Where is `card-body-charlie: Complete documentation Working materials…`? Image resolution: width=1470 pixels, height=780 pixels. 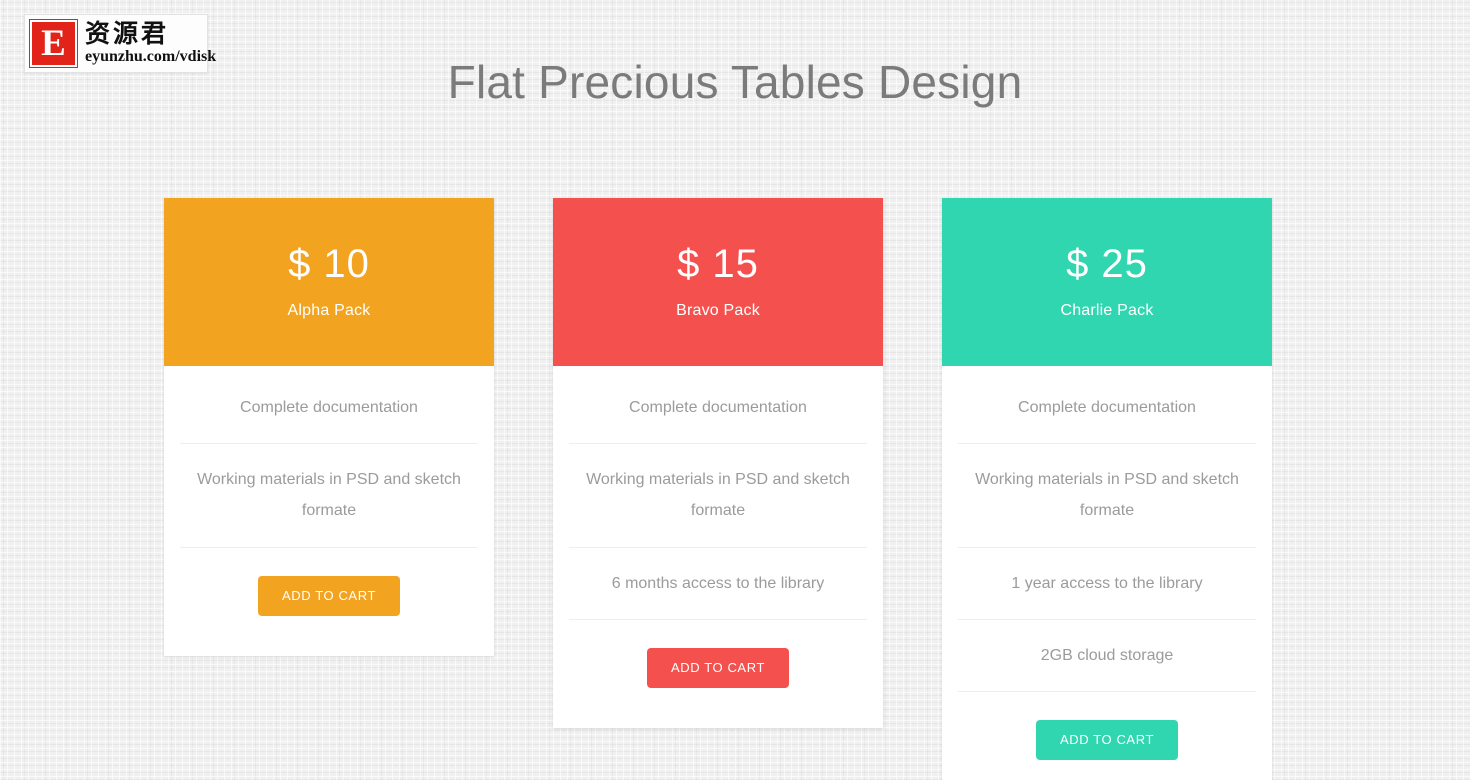 card-body-charlie: Complete documentation Working materials… is located at coordinates (1107, 573).